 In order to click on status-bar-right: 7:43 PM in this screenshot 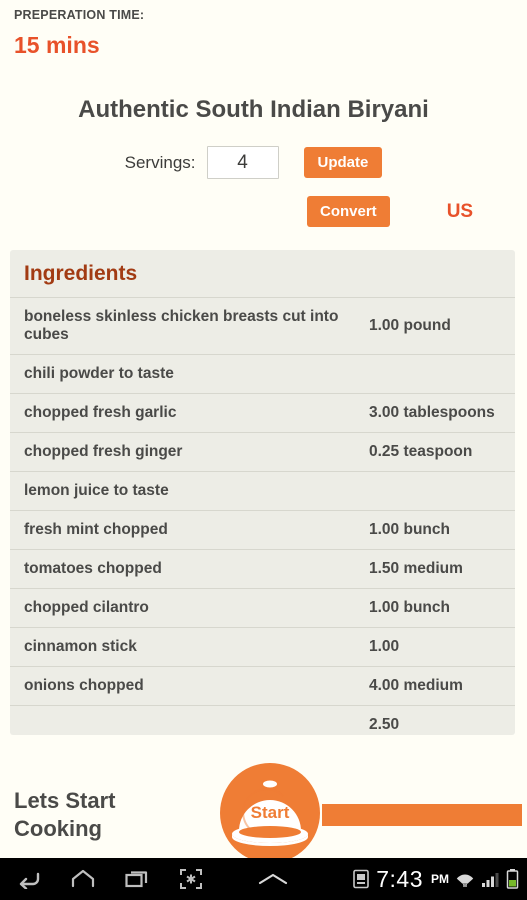, I will do `click(435, 879)`.